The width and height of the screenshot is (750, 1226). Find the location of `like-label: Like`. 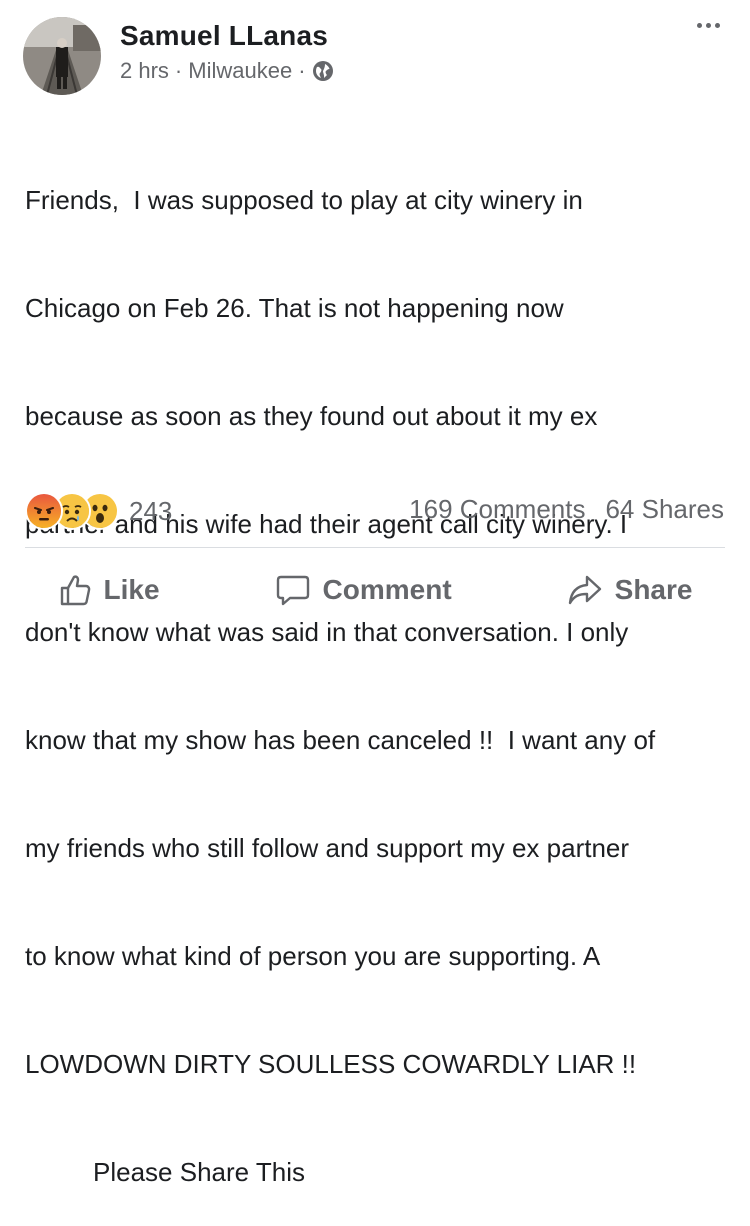

like-label: Like is located at coordinates (131, 589).